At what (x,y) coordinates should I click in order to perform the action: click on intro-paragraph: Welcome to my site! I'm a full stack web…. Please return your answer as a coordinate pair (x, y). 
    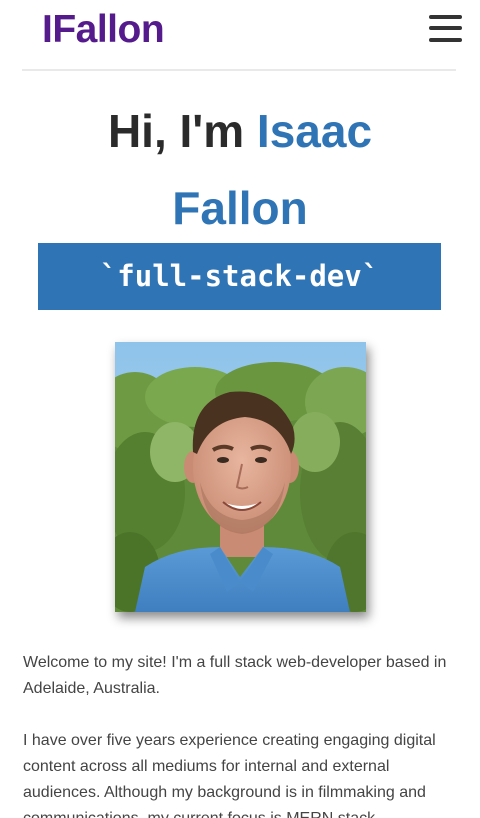
    Looking at the image, I should click on (235, 675).